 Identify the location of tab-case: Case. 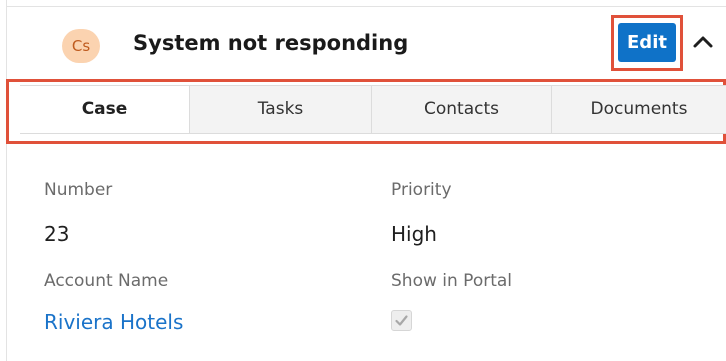
(105, 109).